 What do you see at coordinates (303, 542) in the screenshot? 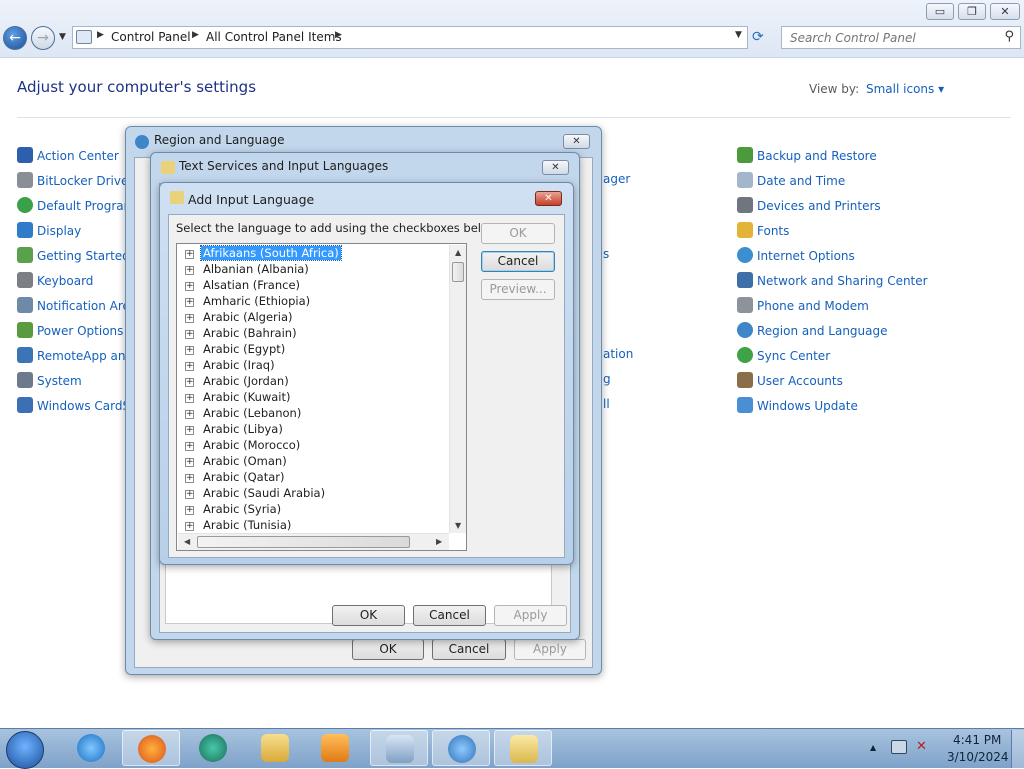
I see `scroll-thumb` at bounding box center [303, 542].